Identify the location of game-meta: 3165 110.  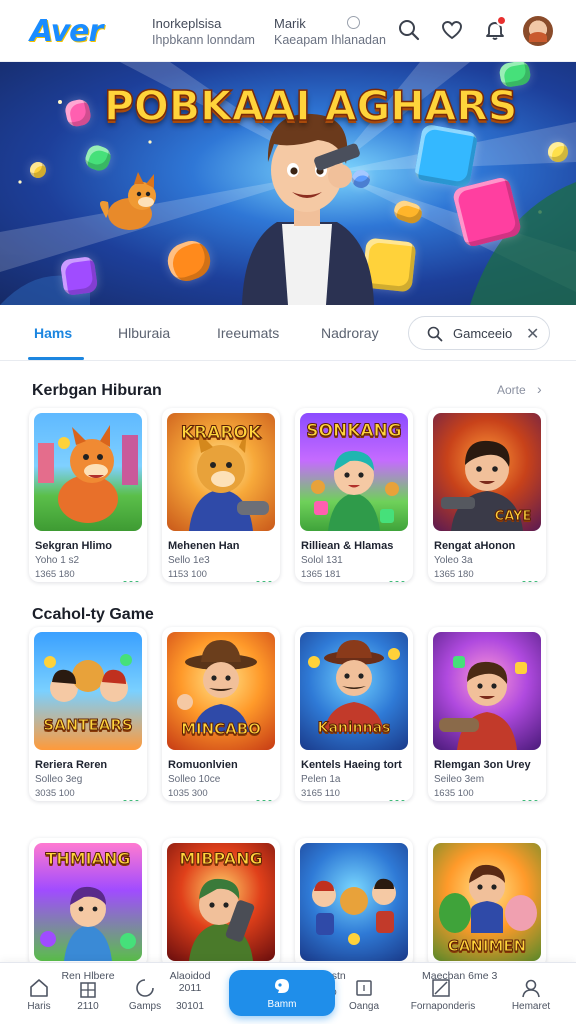
(320, 793).